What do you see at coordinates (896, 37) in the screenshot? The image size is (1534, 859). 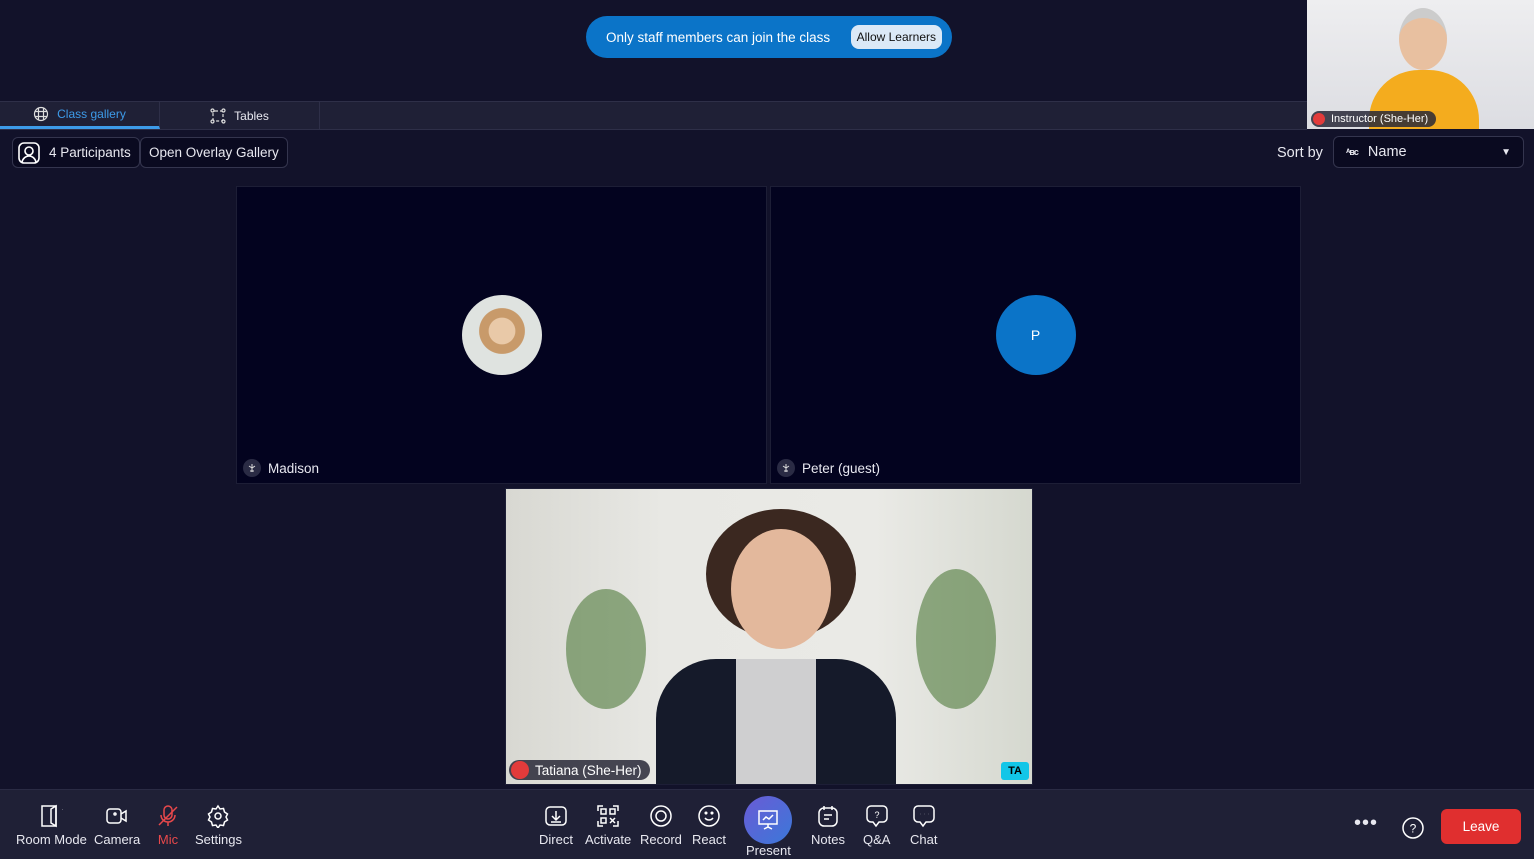 I see `allow-learners-button: Allow Learners` at bounding box center [896, 37].